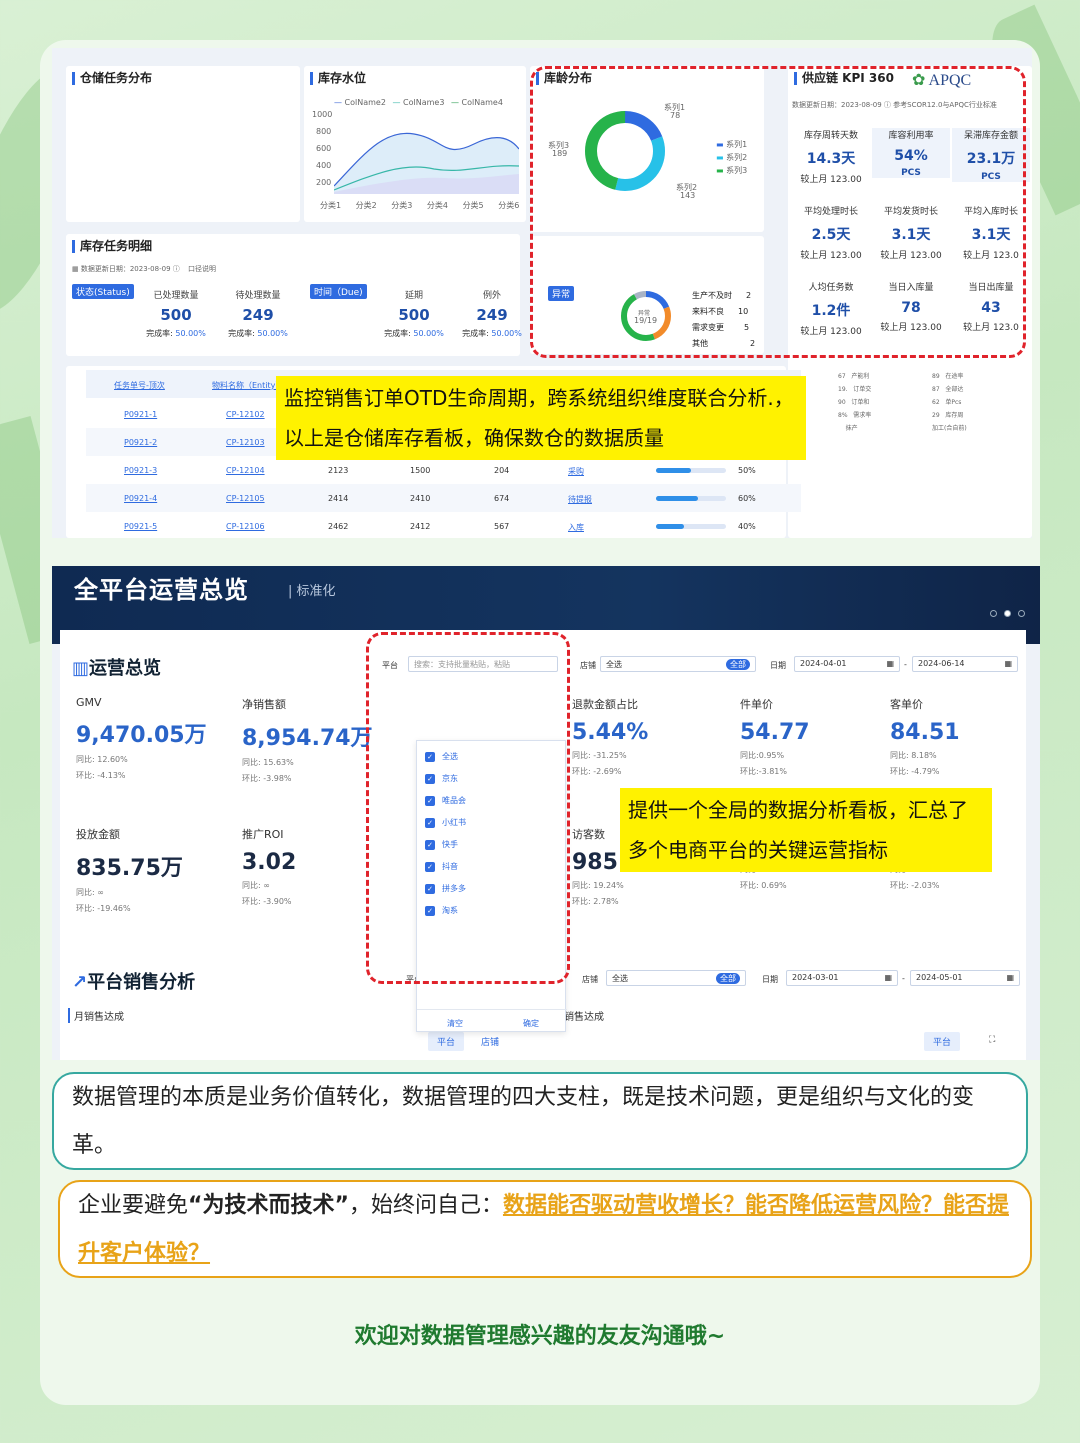 The height and width of the screenshot is (1443, 1080). What do you see at coordinates (763, 885) in the screenshot?
I see `metric-mom: 环比: 0.69%` at bounding box center [763, 885].